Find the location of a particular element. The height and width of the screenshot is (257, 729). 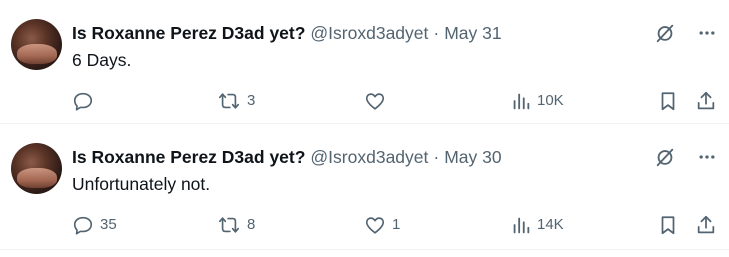

like-button is located at coordinates (378, 101).